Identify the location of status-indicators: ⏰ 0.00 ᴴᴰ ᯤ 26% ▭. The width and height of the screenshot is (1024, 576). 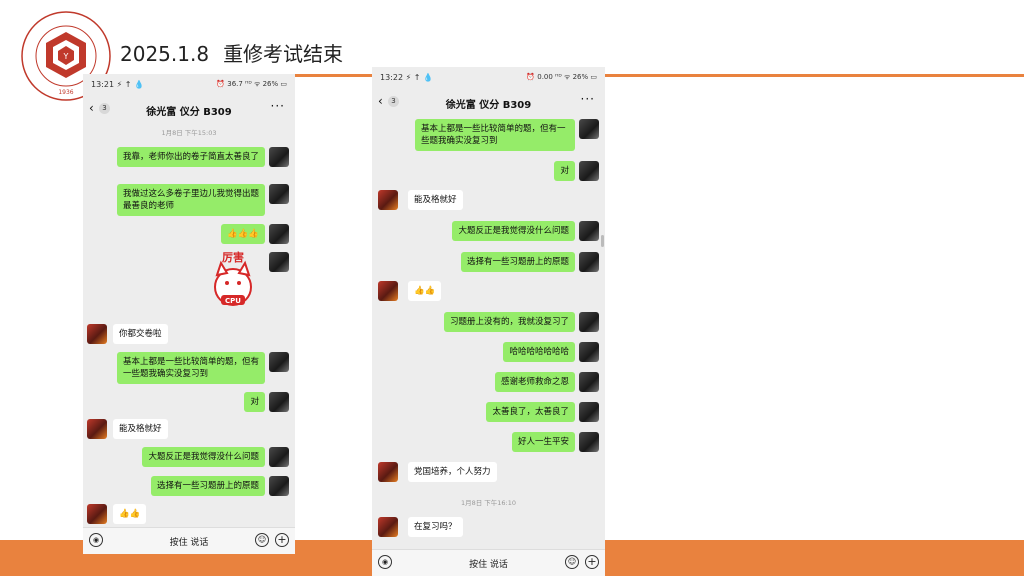
(561, 77).